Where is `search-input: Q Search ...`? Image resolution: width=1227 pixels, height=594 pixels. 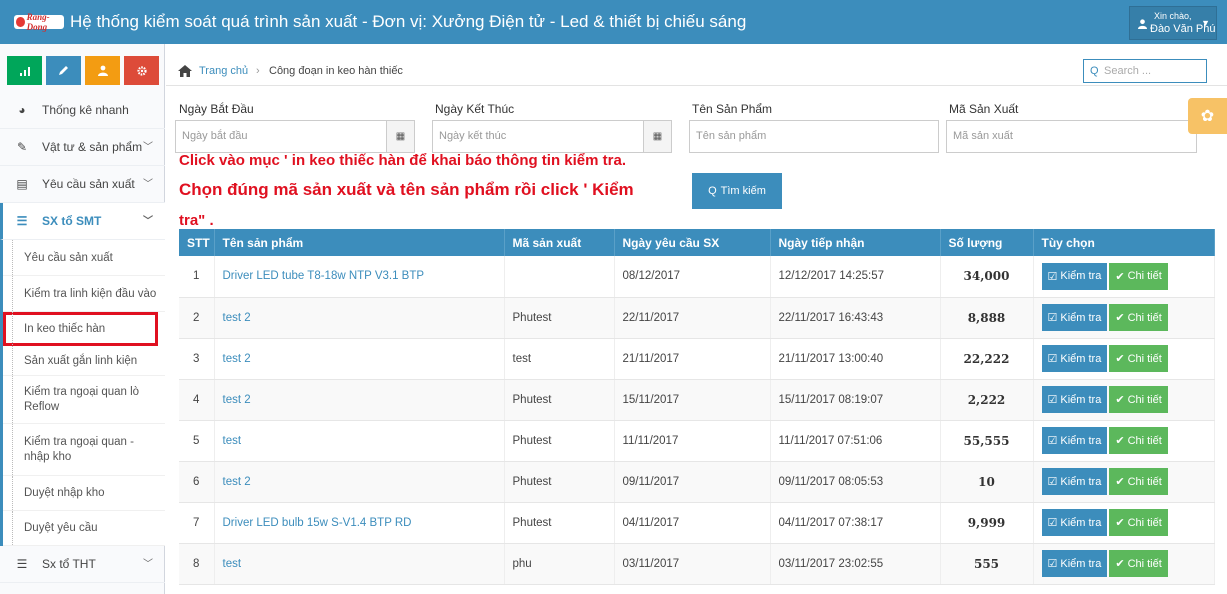
search-input: Q Search ... is located at coordinates (1145, 71).